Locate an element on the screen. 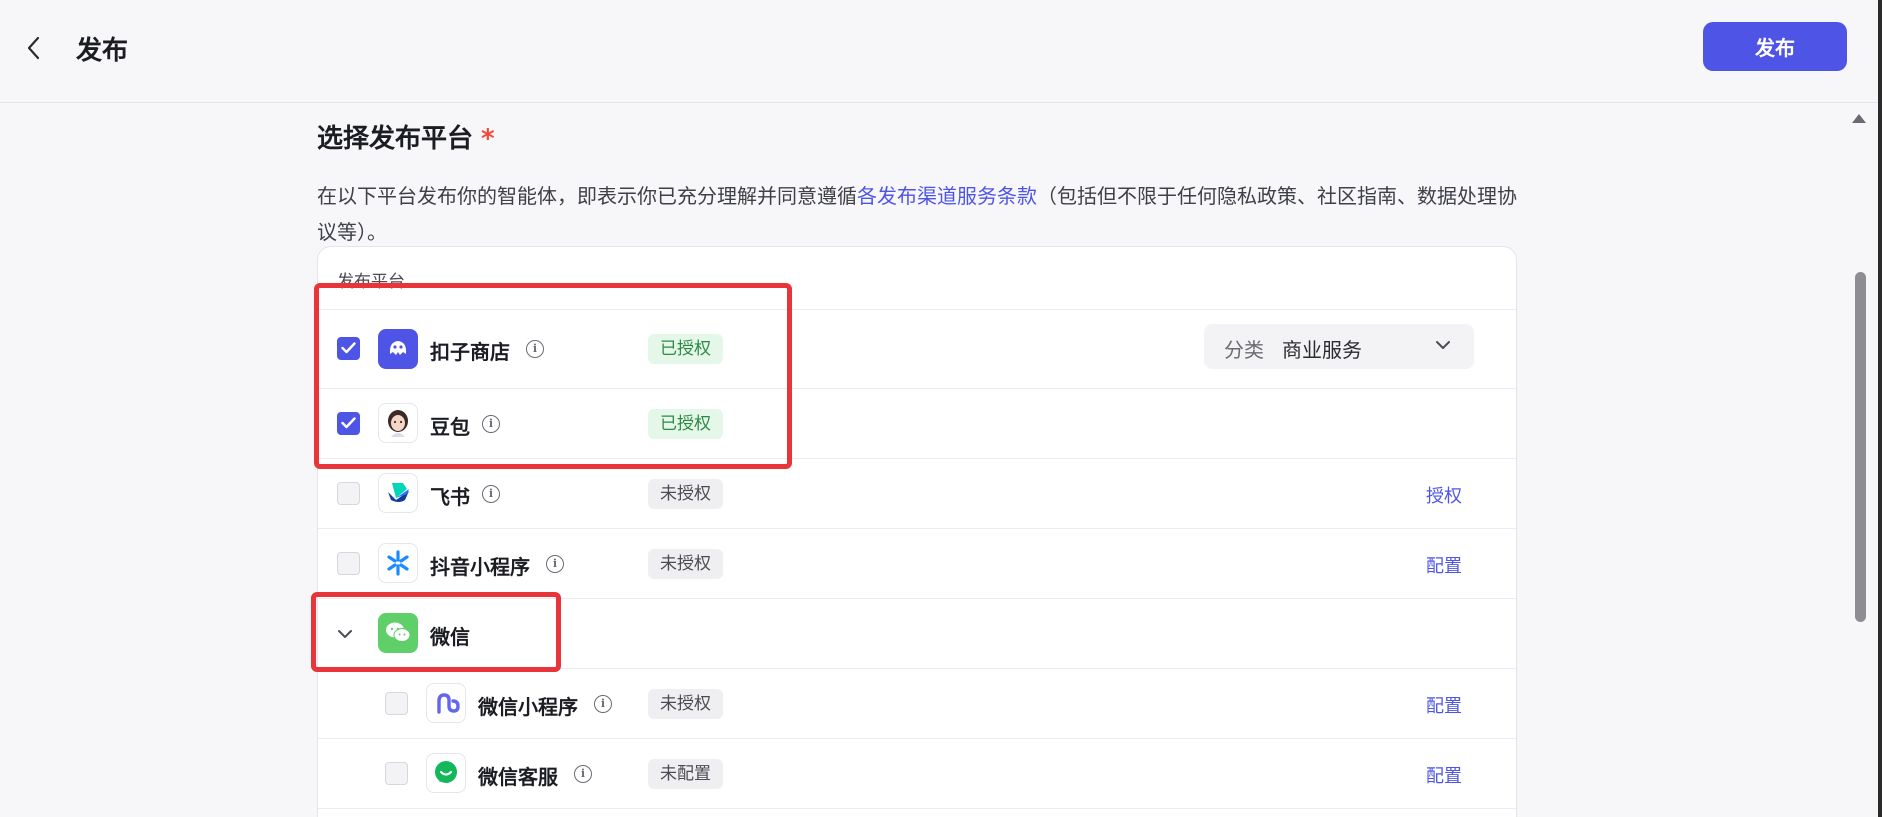  checkbox-doubao is located at coordinates (348, 423).